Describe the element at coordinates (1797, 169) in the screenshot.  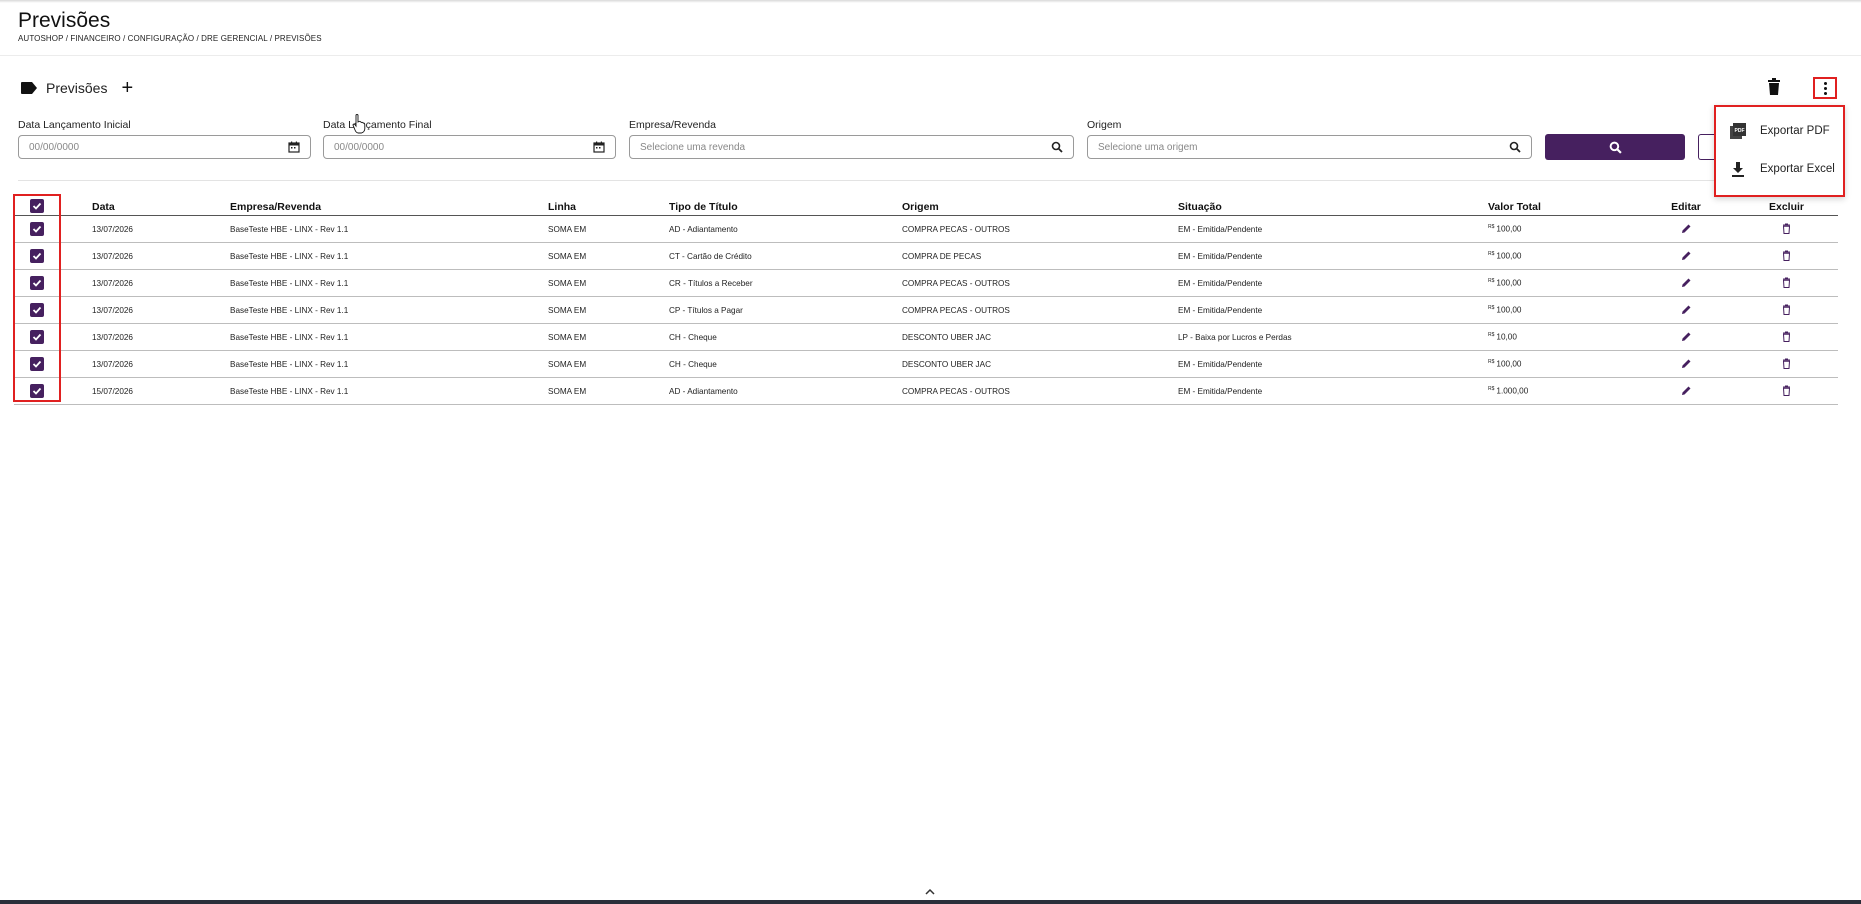
I see `export-excel-label: Exportar Excel` at that location.